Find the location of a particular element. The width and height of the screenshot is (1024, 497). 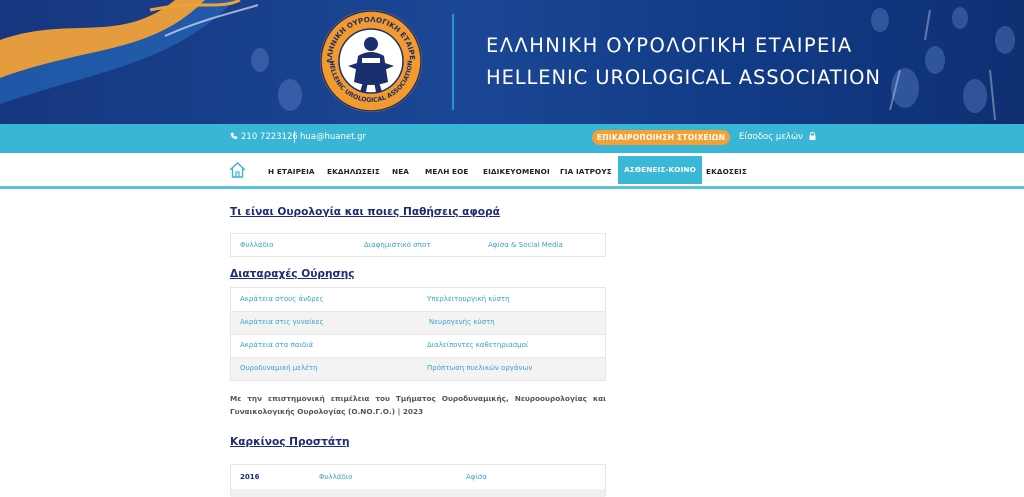

nav-item-company: Η ΕΤΑΙΡΕΙΑ is located at coordinates (291, 171).